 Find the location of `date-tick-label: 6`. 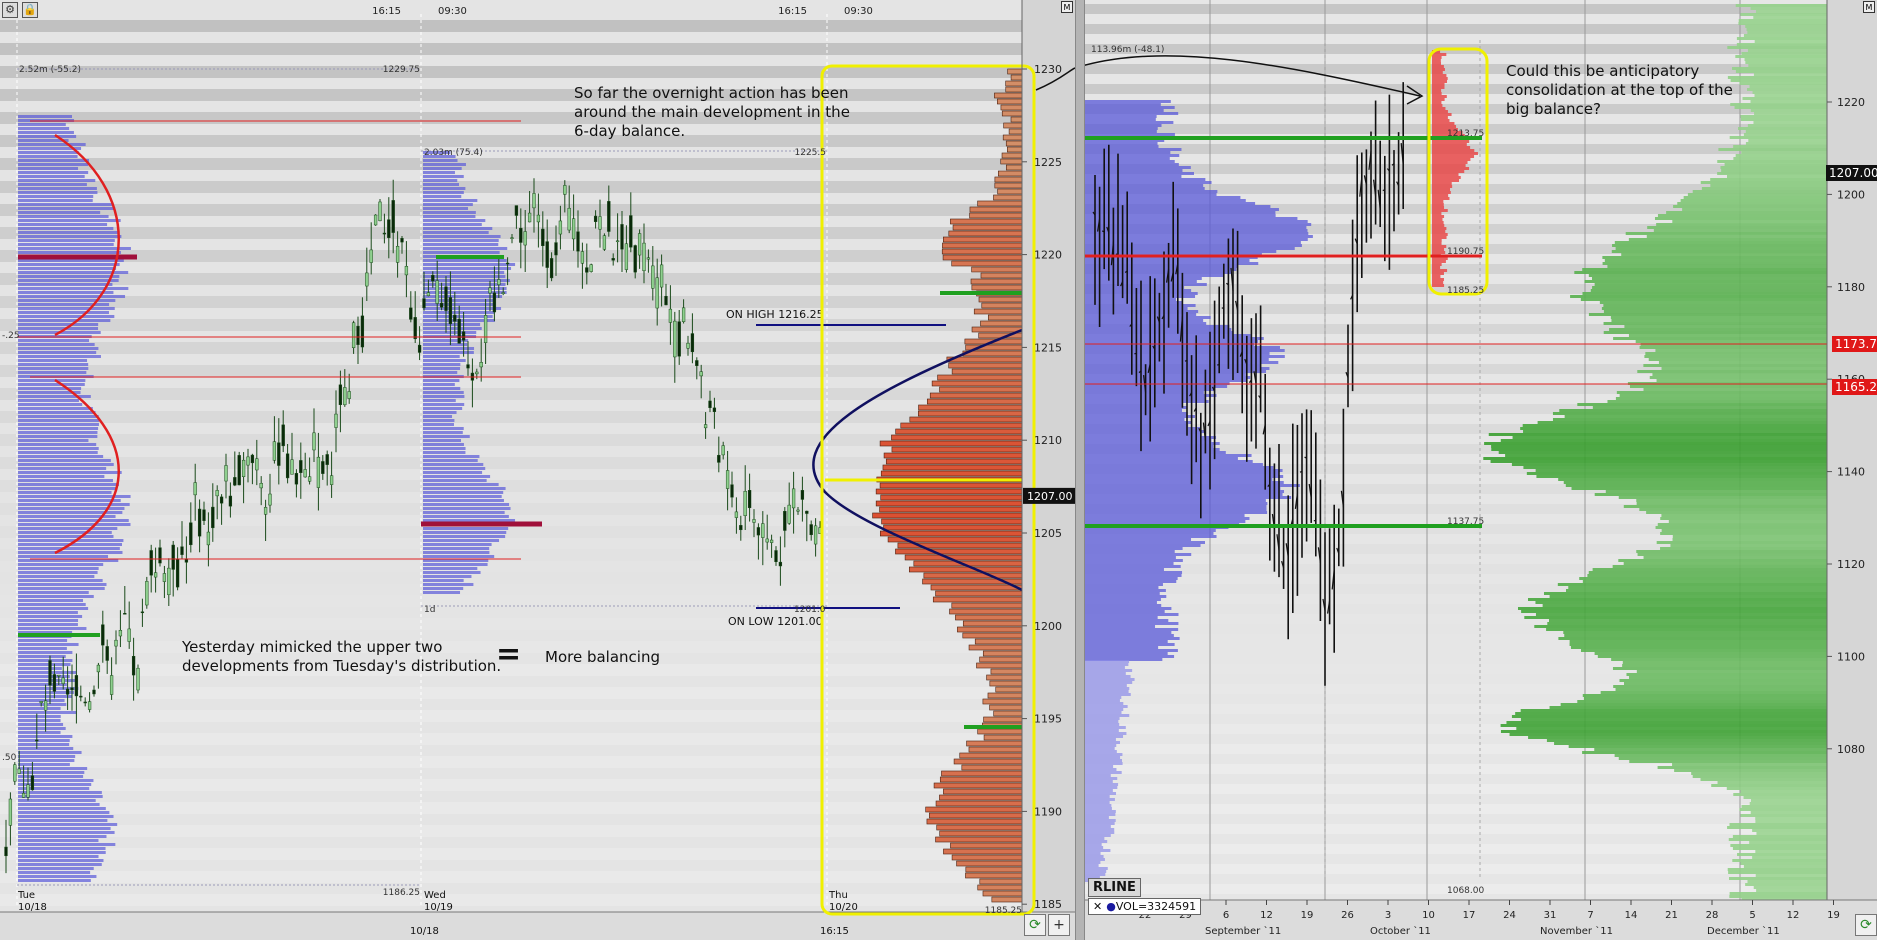

date-tick-label: 6 is located at coordinates (1226, 915).